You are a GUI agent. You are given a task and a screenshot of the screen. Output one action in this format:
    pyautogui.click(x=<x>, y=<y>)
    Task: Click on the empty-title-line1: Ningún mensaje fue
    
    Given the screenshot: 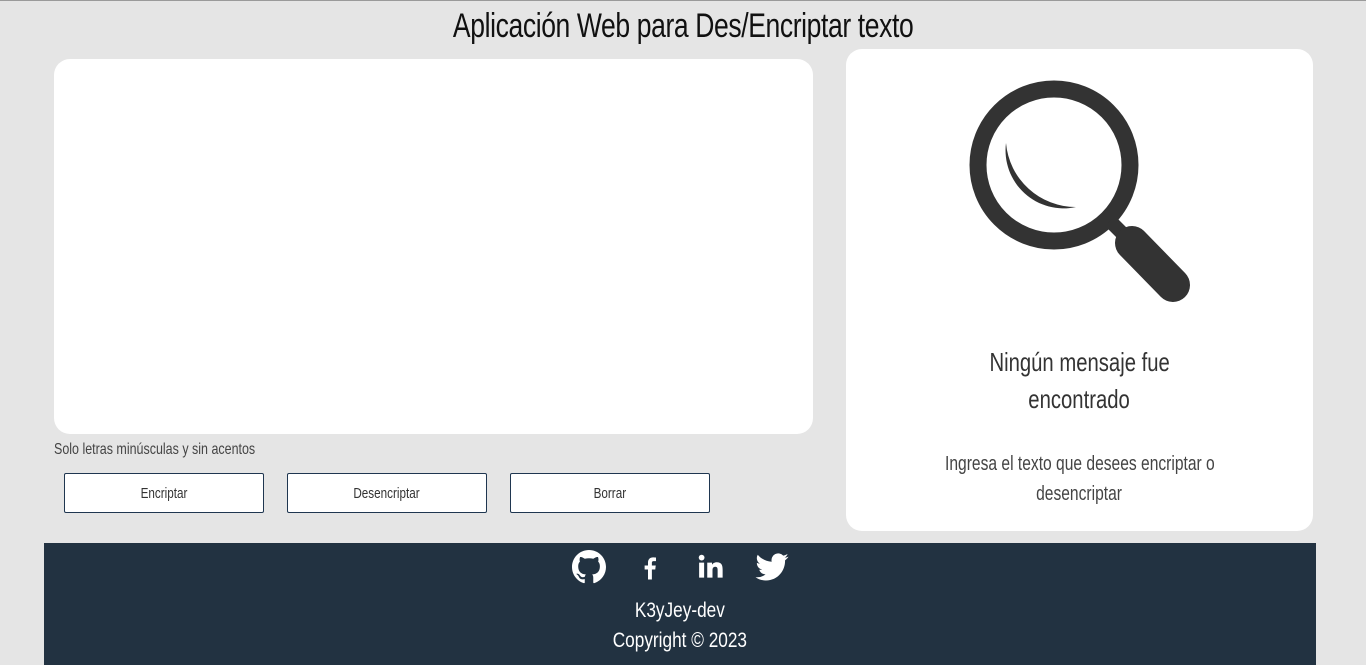 What is the action you would take?
    pyautogui.click(x=1079, y=362)
    